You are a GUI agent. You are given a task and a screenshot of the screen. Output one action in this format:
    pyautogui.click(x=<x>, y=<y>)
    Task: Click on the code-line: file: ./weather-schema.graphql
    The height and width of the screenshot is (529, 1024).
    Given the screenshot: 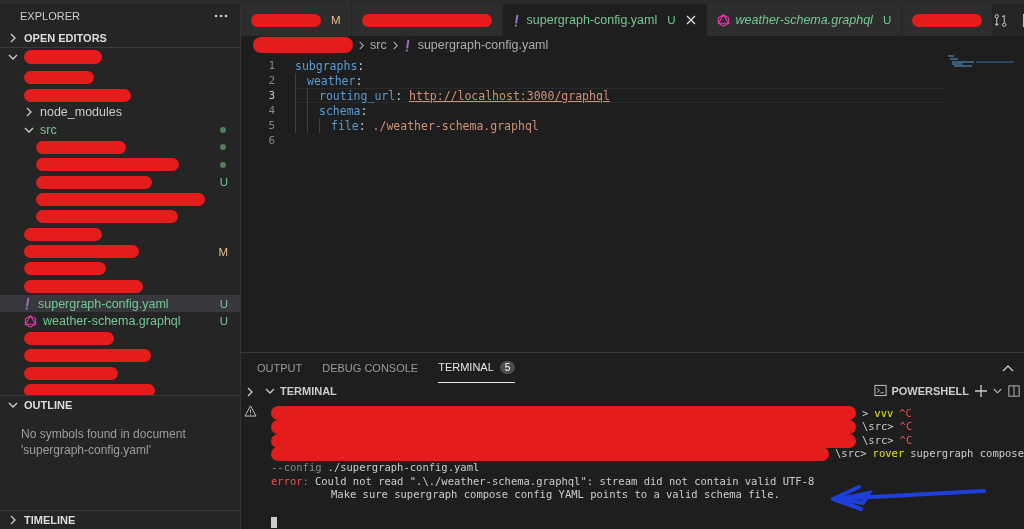 What is the action you would take?
    pyautogui.click(x=435, y=125)
    